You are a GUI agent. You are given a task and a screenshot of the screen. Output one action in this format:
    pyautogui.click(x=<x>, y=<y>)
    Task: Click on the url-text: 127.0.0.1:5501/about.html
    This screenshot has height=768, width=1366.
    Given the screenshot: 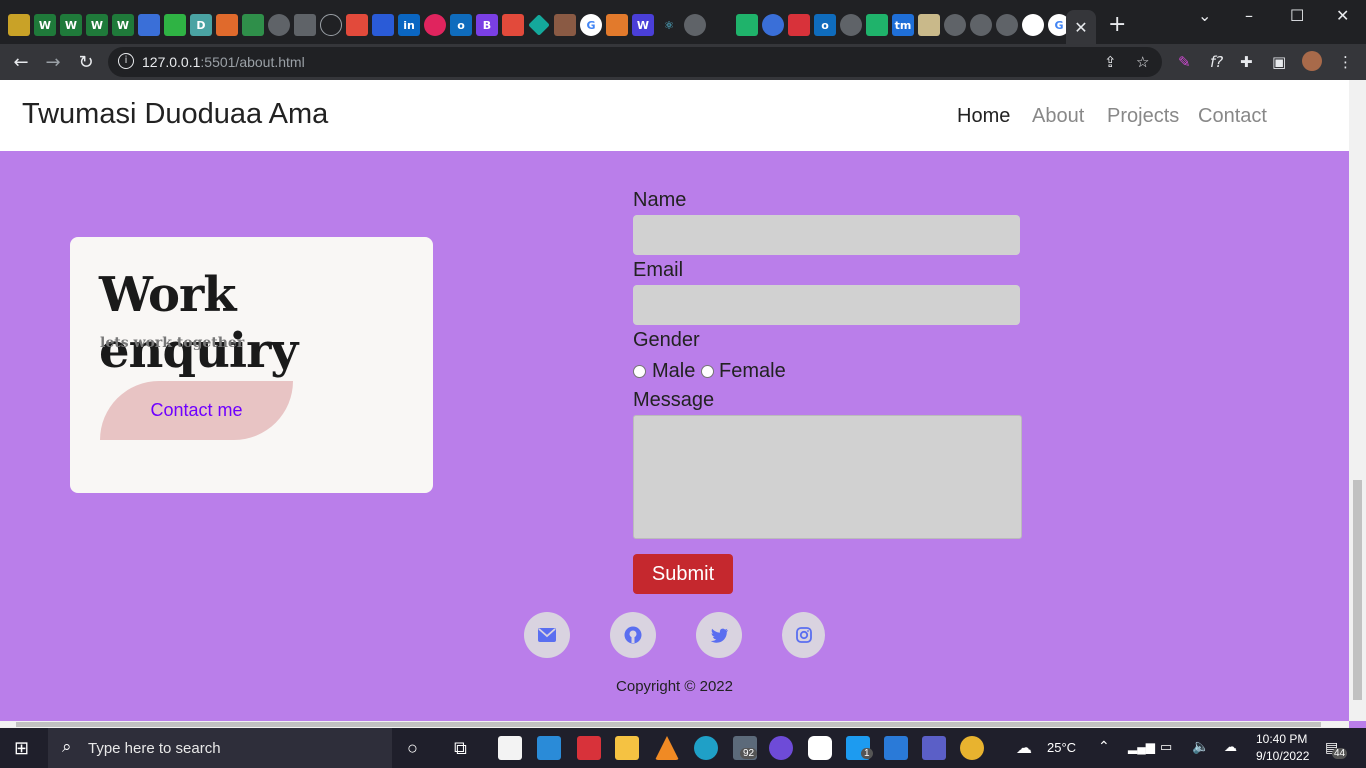 What is the action you would take?
    pyautogui.click(x=223, y=62)
    